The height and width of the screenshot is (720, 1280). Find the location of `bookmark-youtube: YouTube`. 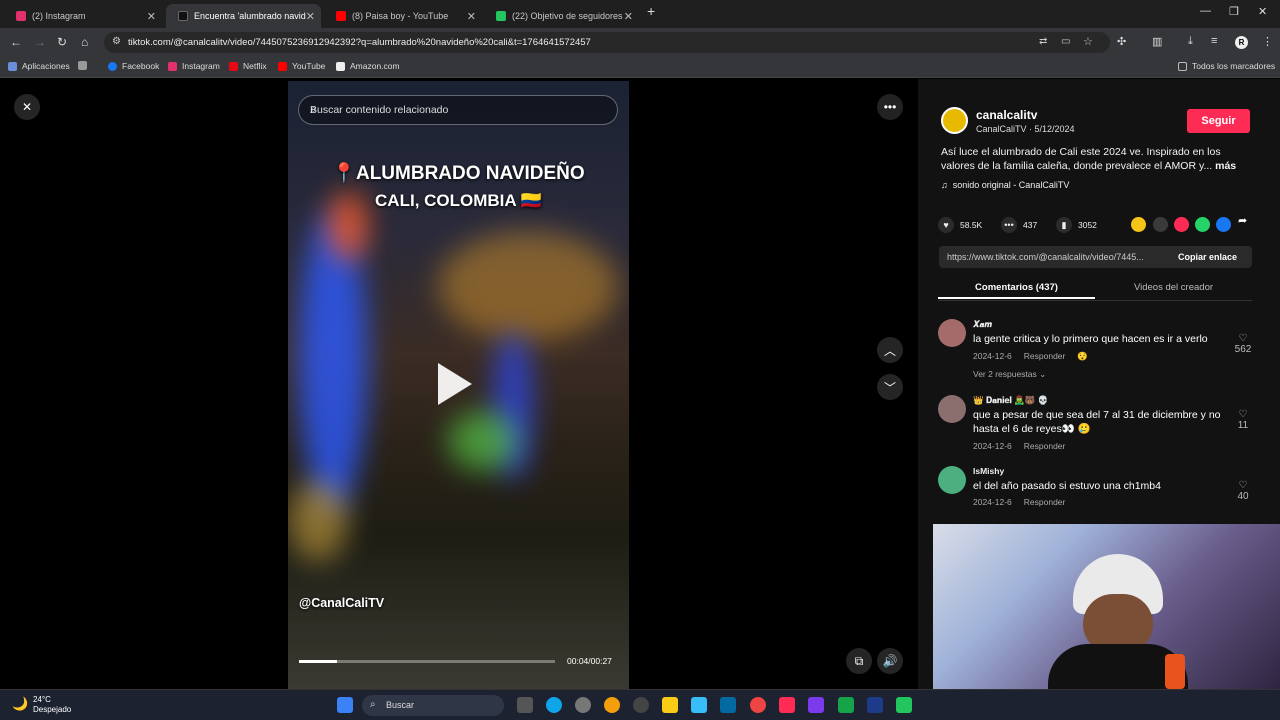

bookmark-youtube: YouTube is located at coordinates (301, 66).